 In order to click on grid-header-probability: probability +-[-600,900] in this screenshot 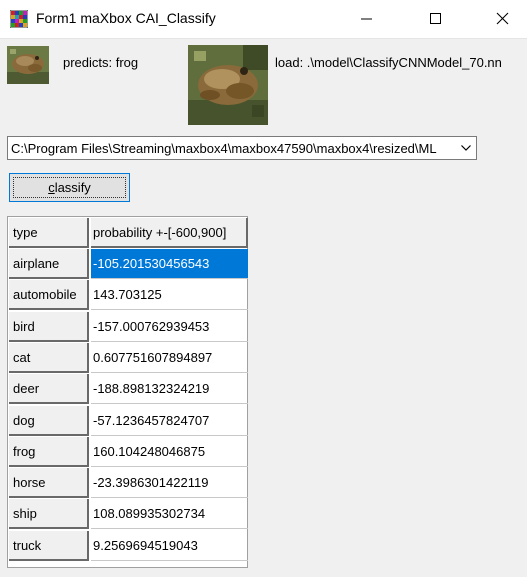, I will do `click(169, 233)`.